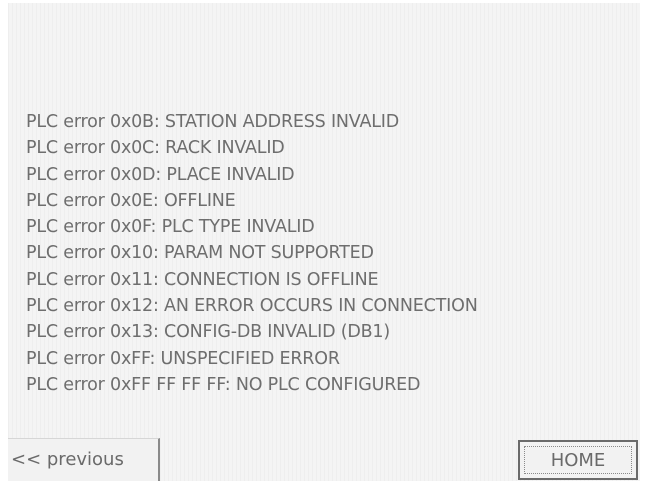 The image size is (649, 482). What do you see at coordinates (271, 279) in the screenshot?
I see `error-message: CONNECTION IS OFFLINE` at bounding box center [271, 279].